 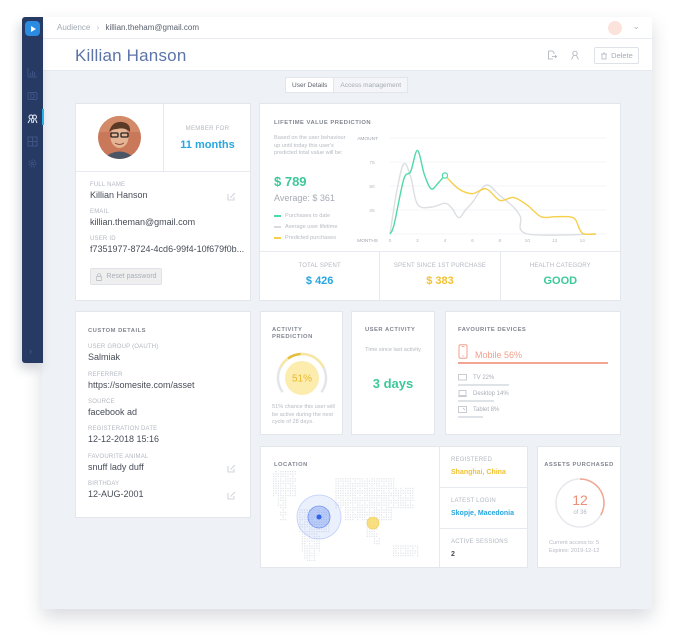 What do you see at coordinates (277, 227) in the screenshot?
I see `legend-swatch` at bounding box center [277, 227].